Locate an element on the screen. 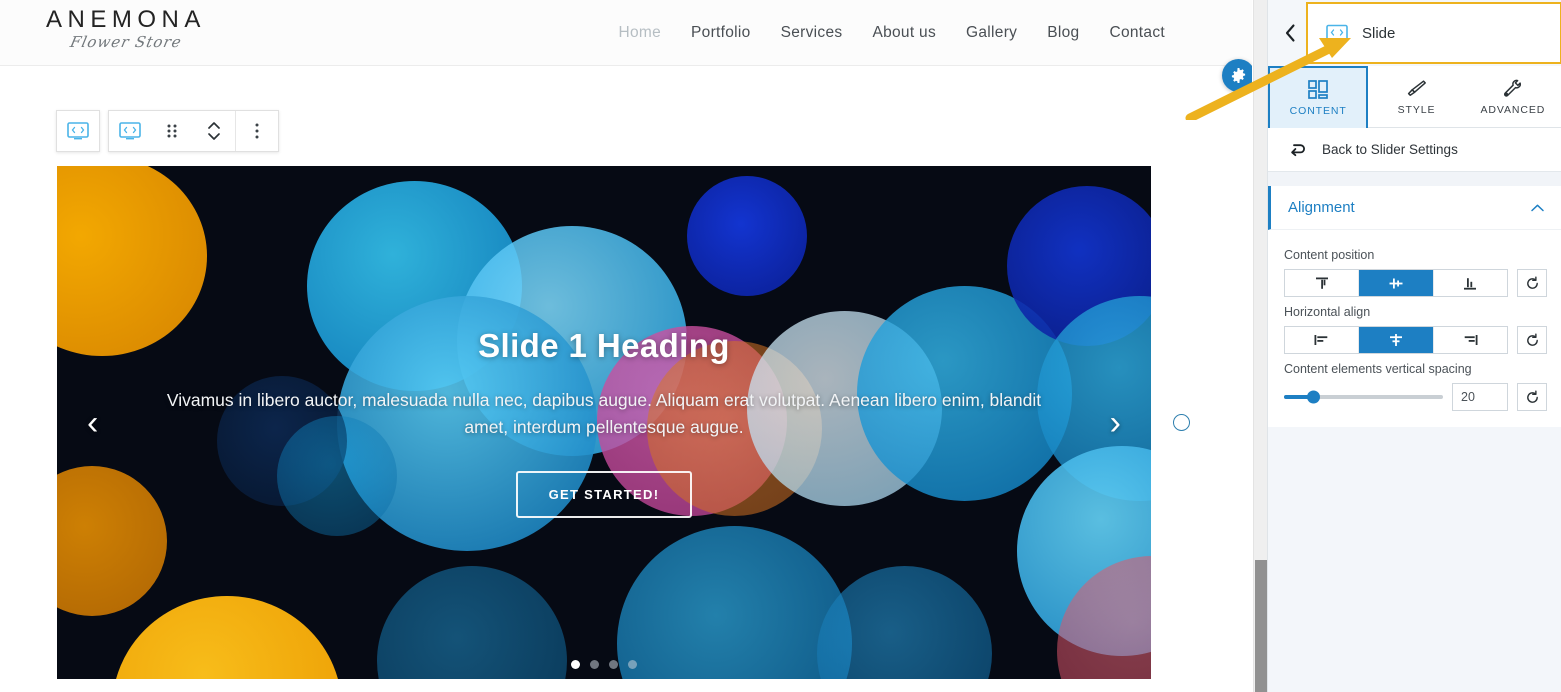 Image resolution: width=1561 pixels, height=692 pixels. panel-title: Slide is located at coordinates (1379, 33).